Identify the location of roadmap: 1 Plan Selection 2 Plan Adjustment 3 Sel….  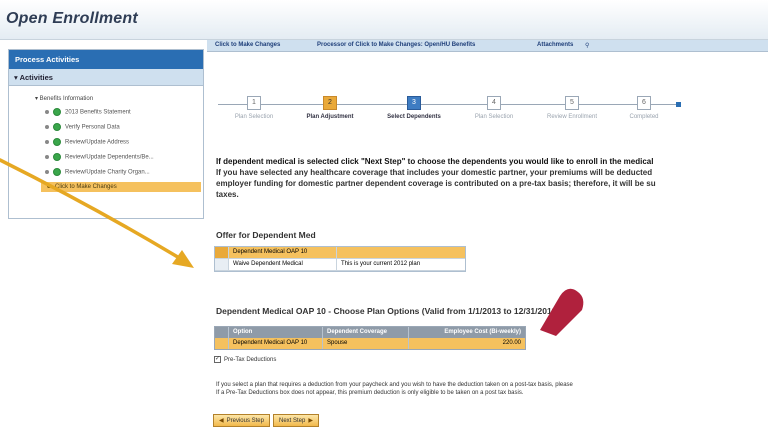
(449, 113).